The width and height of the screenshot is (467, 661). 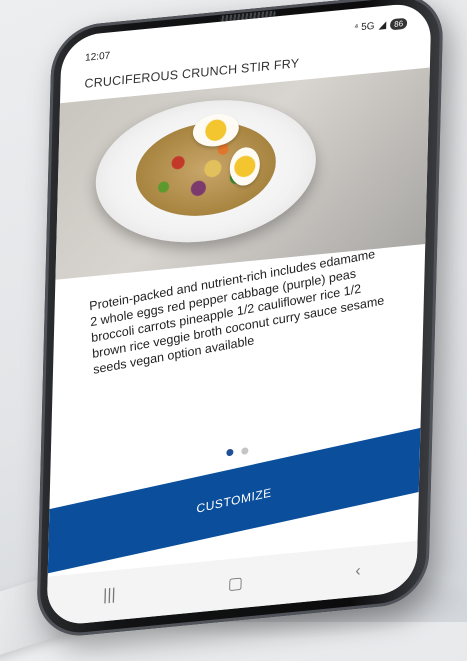 I want to click on carousel-indicator, so click(x=237, y=452).